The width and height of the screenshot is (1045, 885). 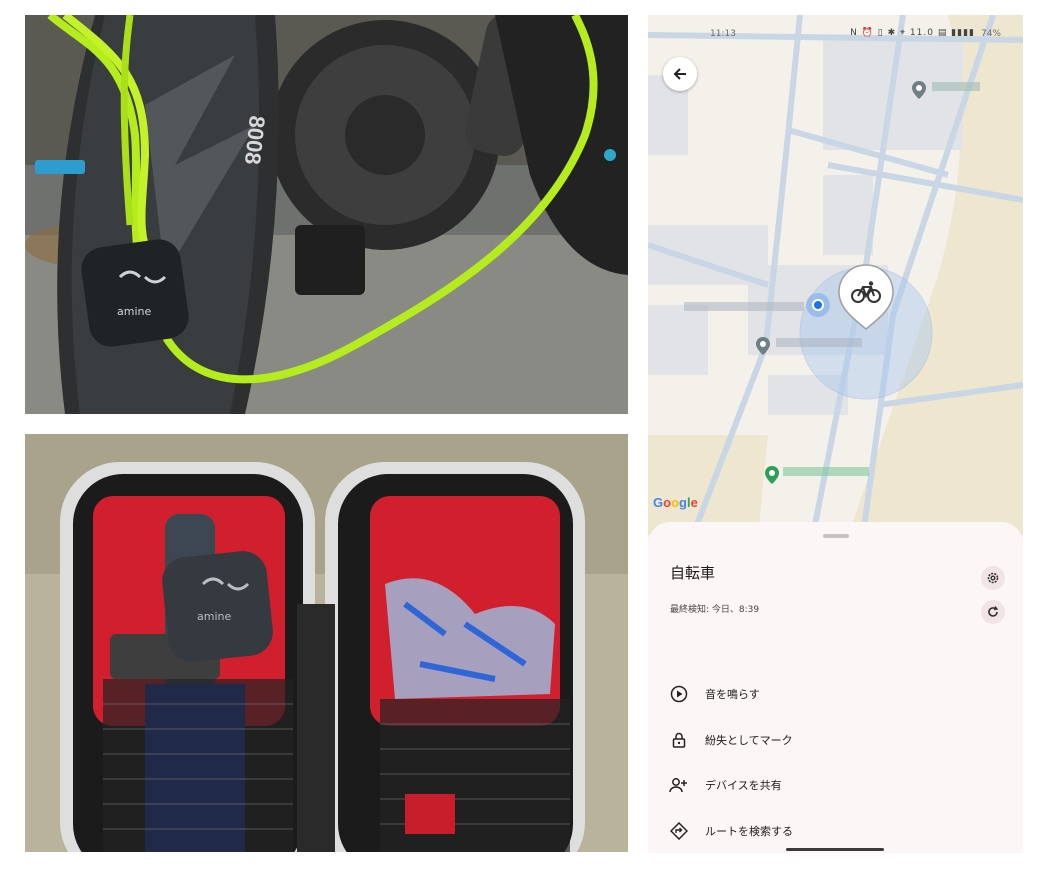 I want to click on play-circle-icon, so click(x=679, y=694).